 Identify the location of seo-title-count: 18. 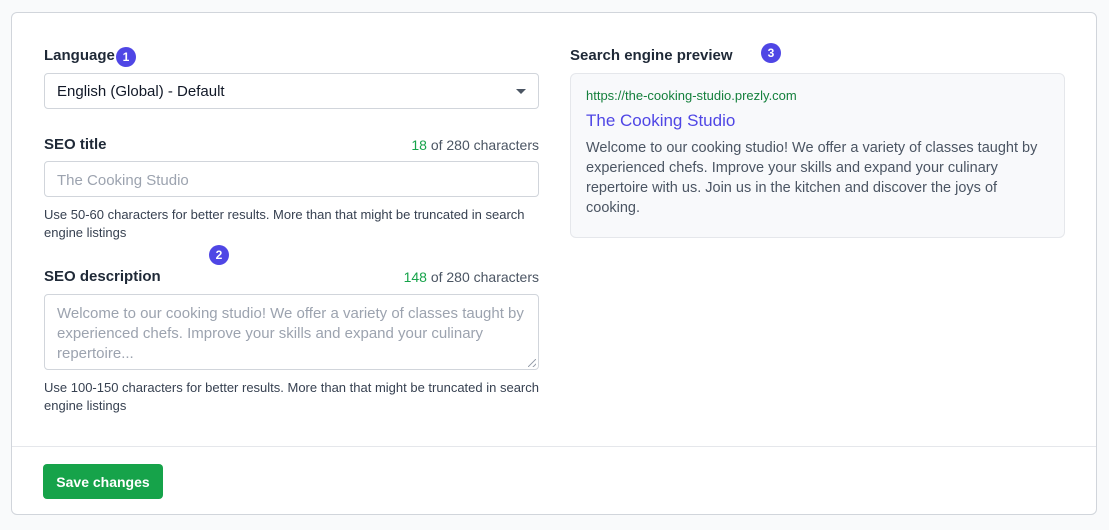
(419, 145).